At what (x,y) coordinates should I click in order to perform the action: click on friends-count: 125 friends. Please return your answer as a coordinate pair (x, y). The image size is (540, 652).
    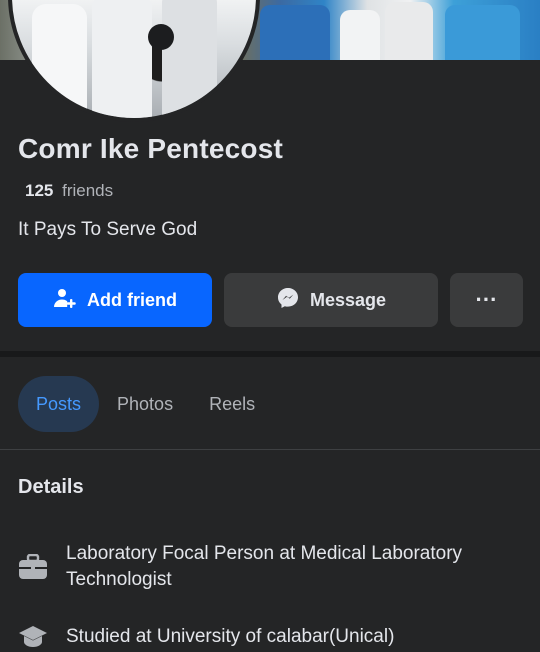
    Looking at the image, I should click on (69, 191).